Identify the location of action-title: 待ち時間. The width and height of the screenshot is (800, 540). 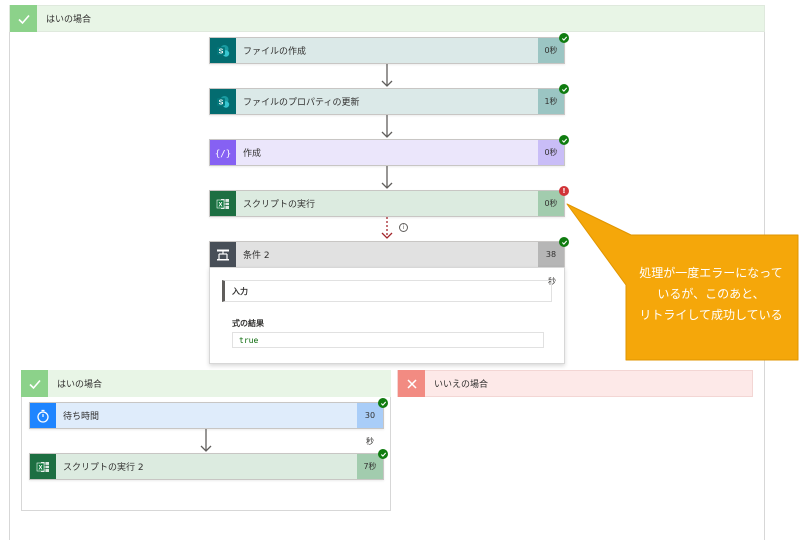
(81, 417).